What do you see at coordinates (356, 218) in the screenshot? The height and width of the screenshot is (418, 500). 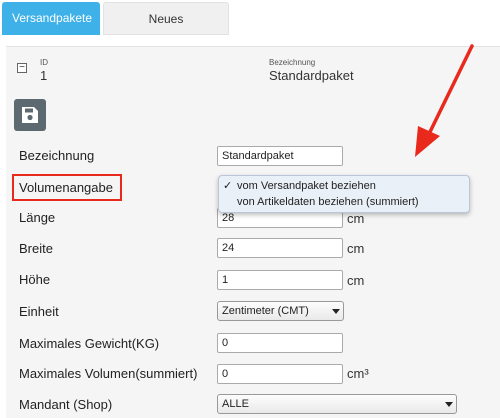 I see `laenge-unit: cm` at bounding box center [356, 218].